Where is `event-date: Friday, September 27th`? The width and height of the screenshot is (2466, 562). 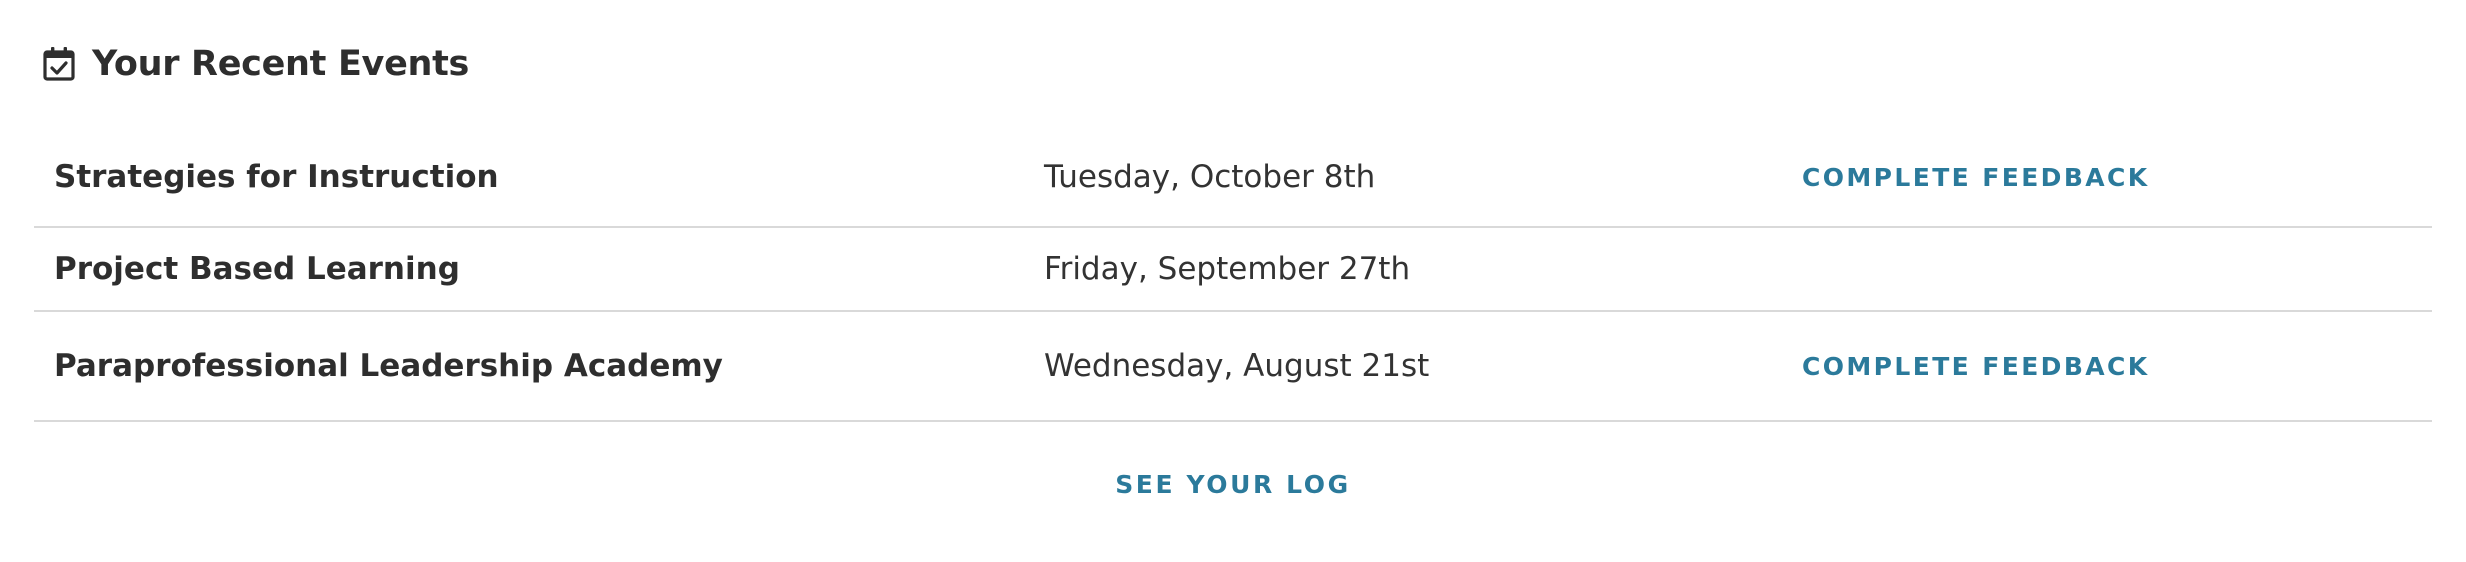 event-date: Friday, September 27th is located at coordinates (1227, 269).